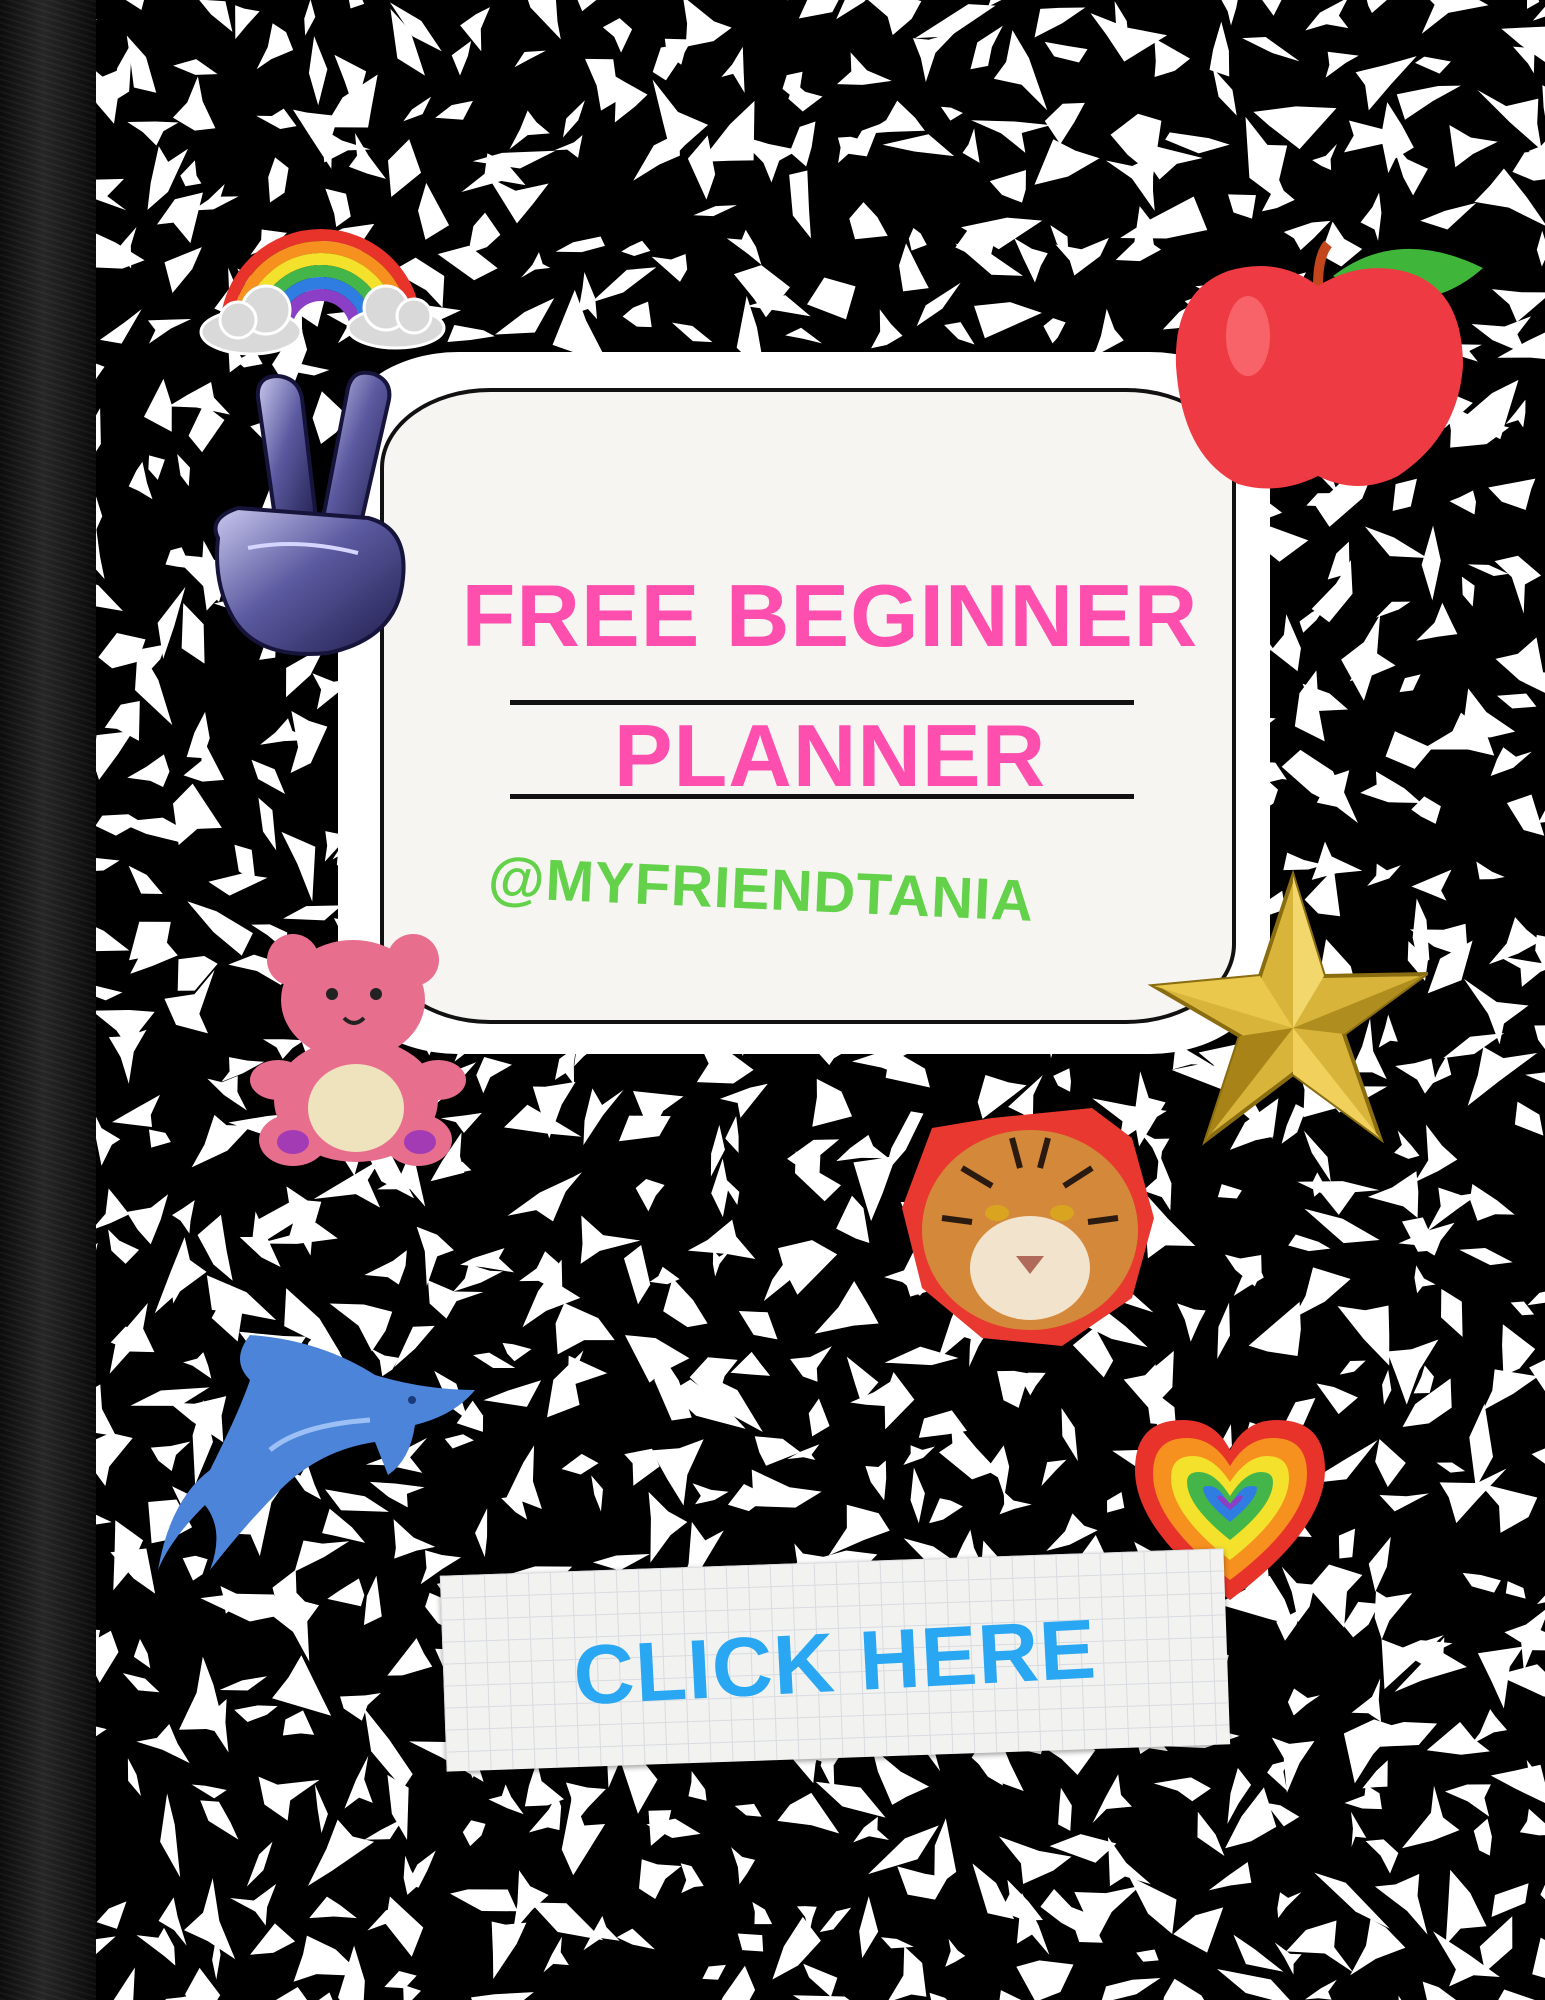  Describe the element at coordinates (1028, 1227) in the screenshot. I see `tiger-icon` at that location.